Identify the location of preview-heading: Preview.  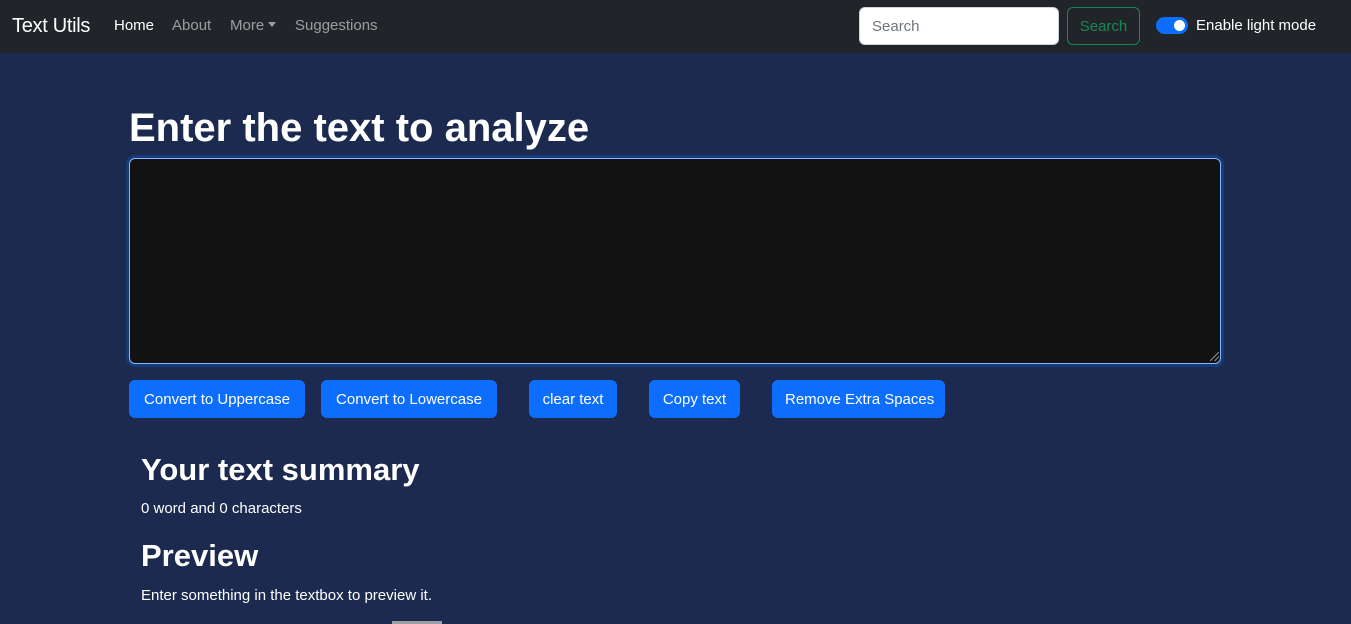
(200, 555).